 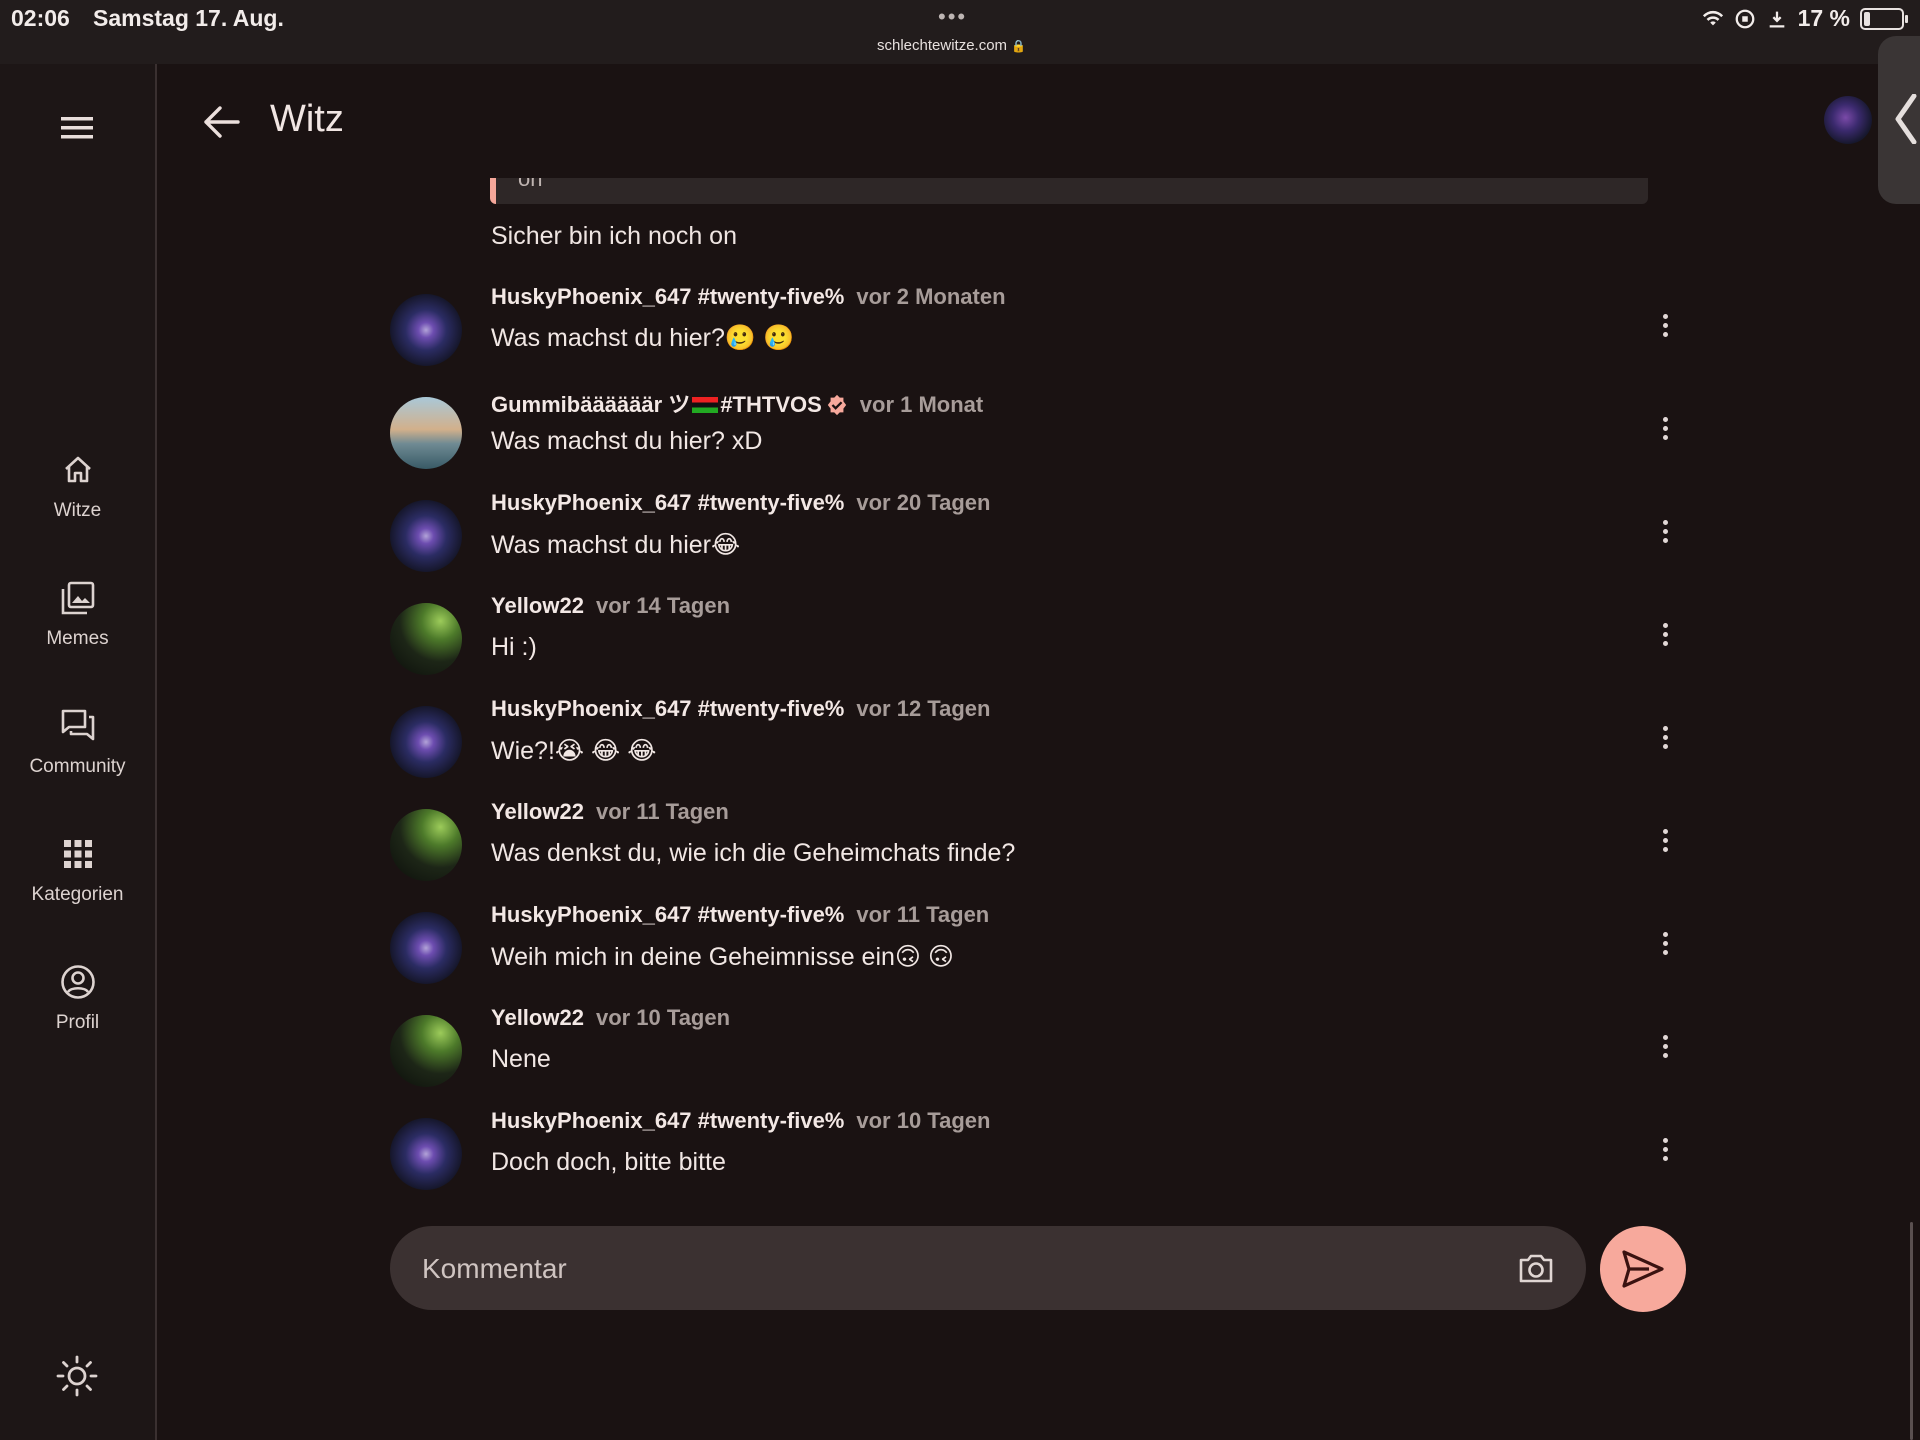 I want to click on nav-item-kategorien: Kategorien, so click(x=77, y=870).